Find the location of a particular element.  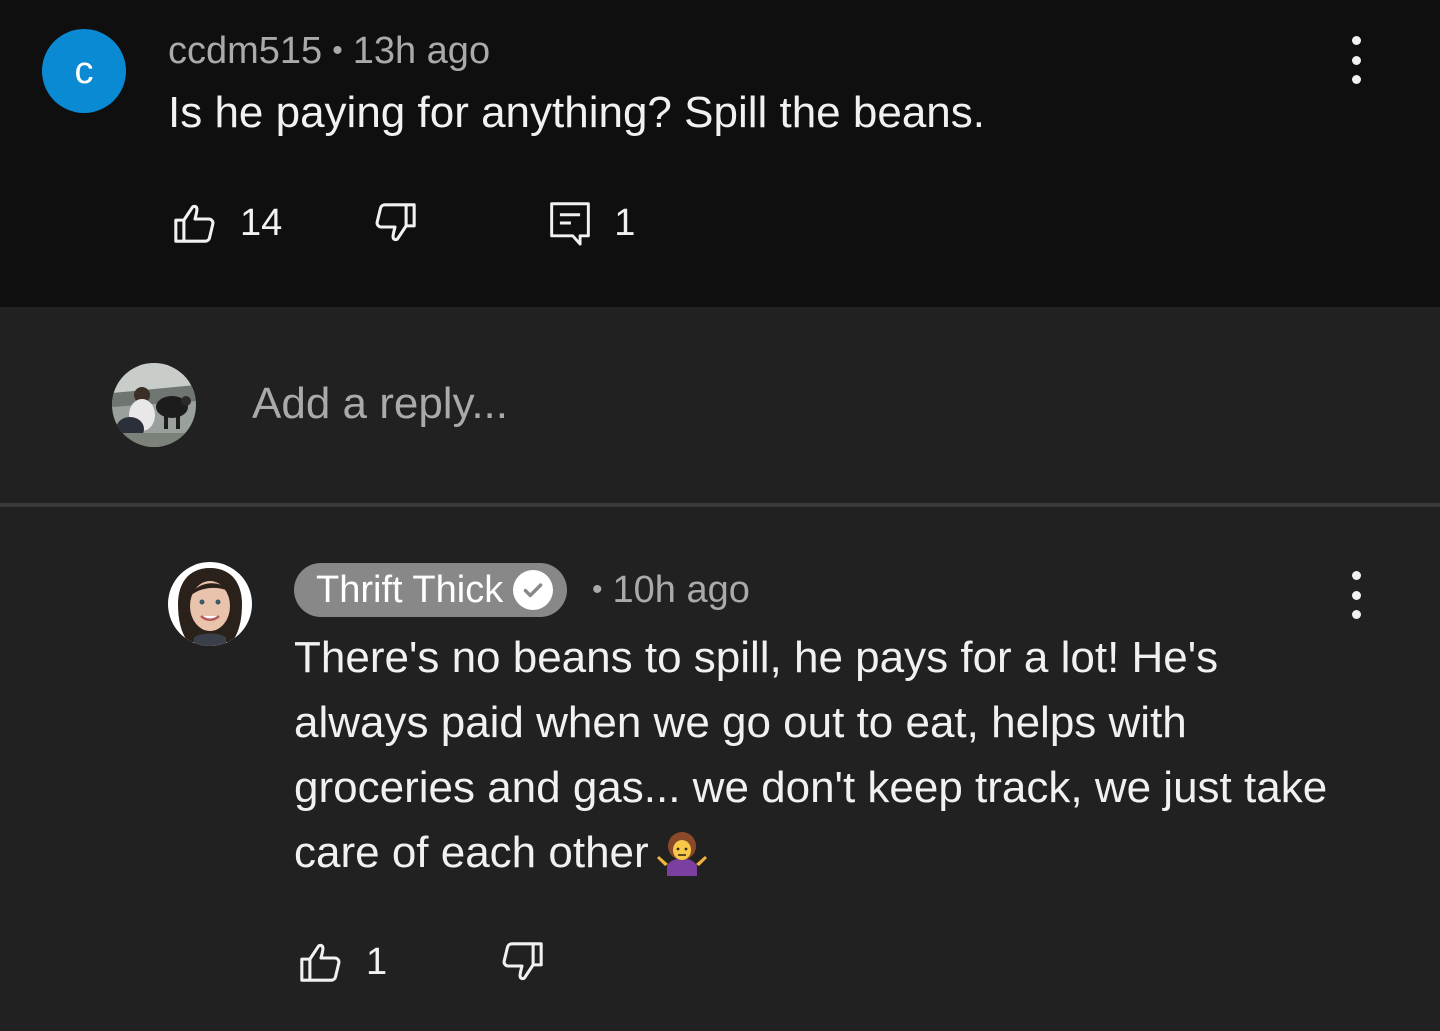

comment-time: 13h ago is located at coordinates (421, 51).